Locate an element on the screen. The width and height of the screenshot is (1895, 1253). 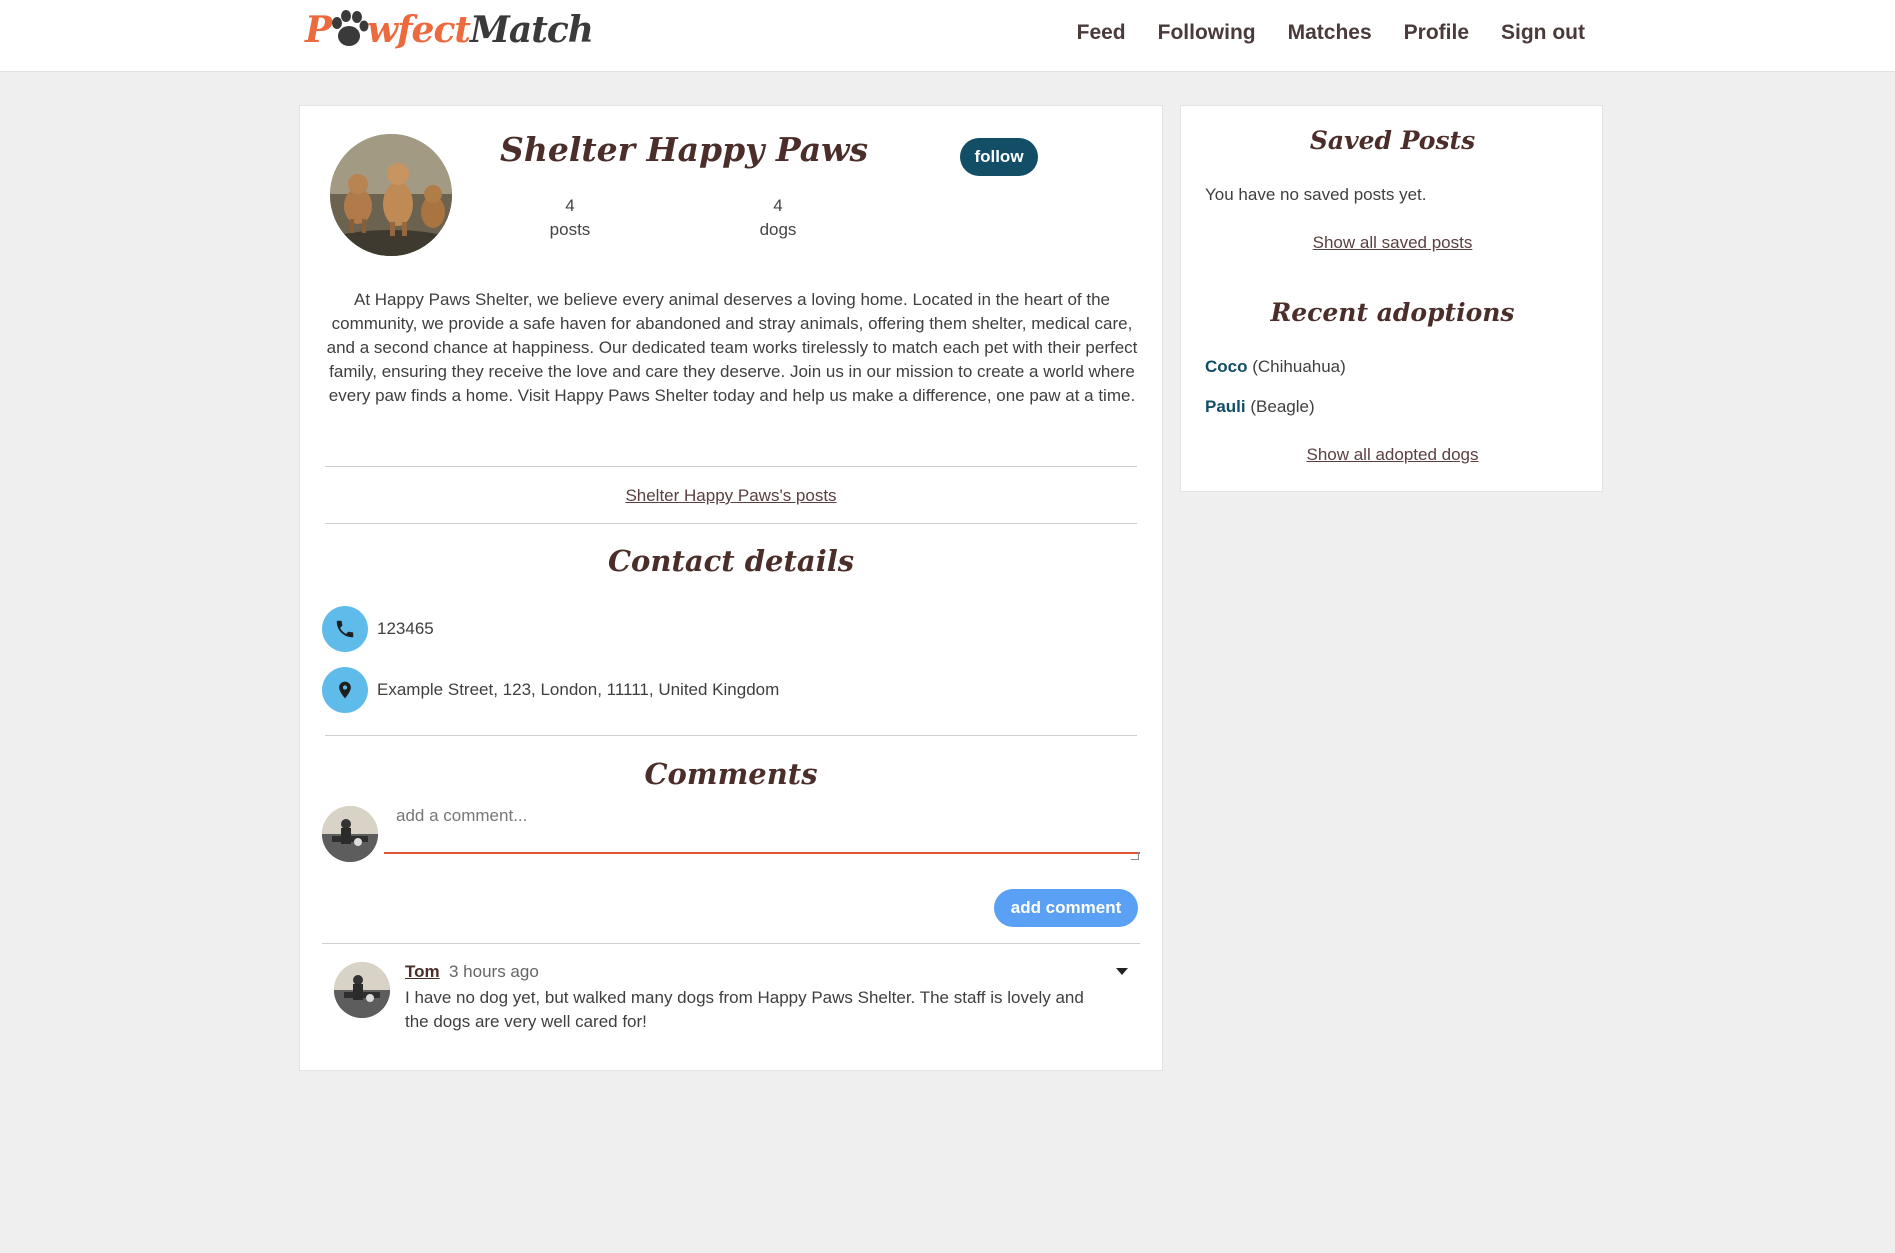
adoption-item: Pauli (Beagle) is located at coordinates (1260, 407).